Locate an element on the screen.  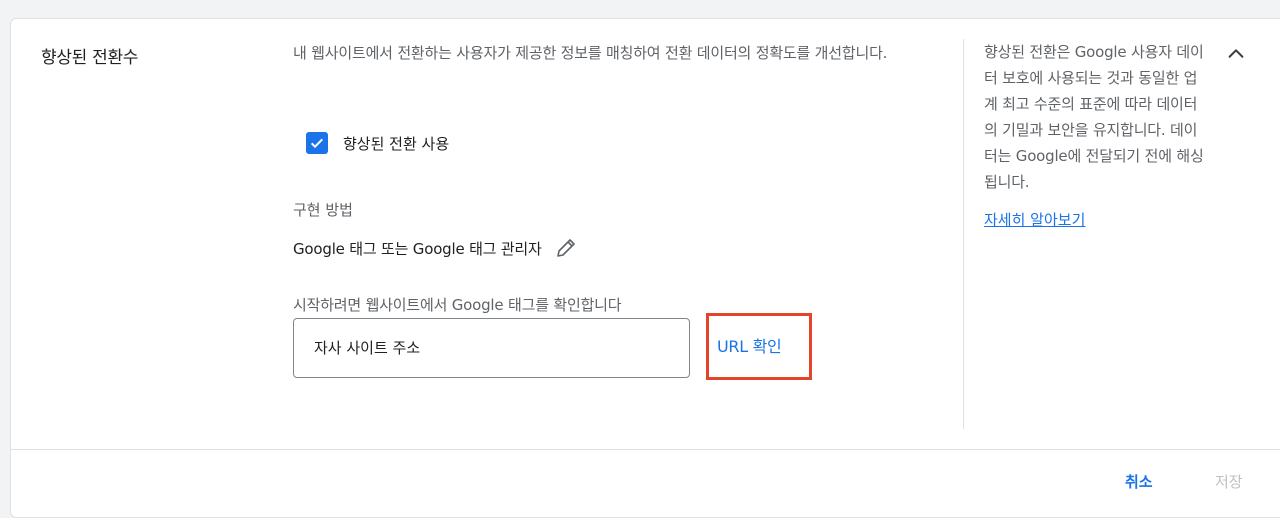
enhanced-conversions-checkbox is located at coordinates (317, 143).